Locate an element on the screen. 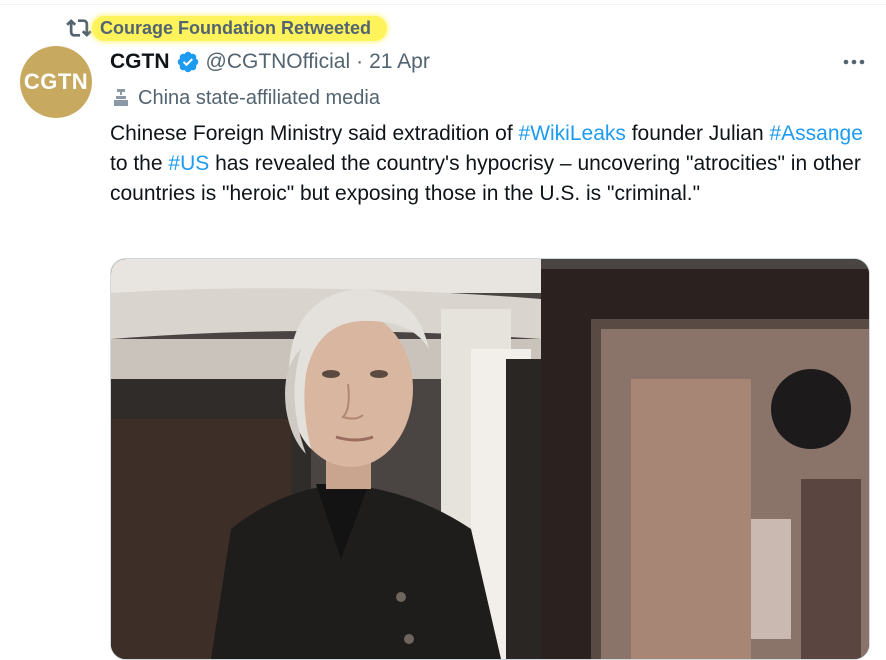 This screenshot has width=886, height=660. top-divider is located at coordinates (443, 4).